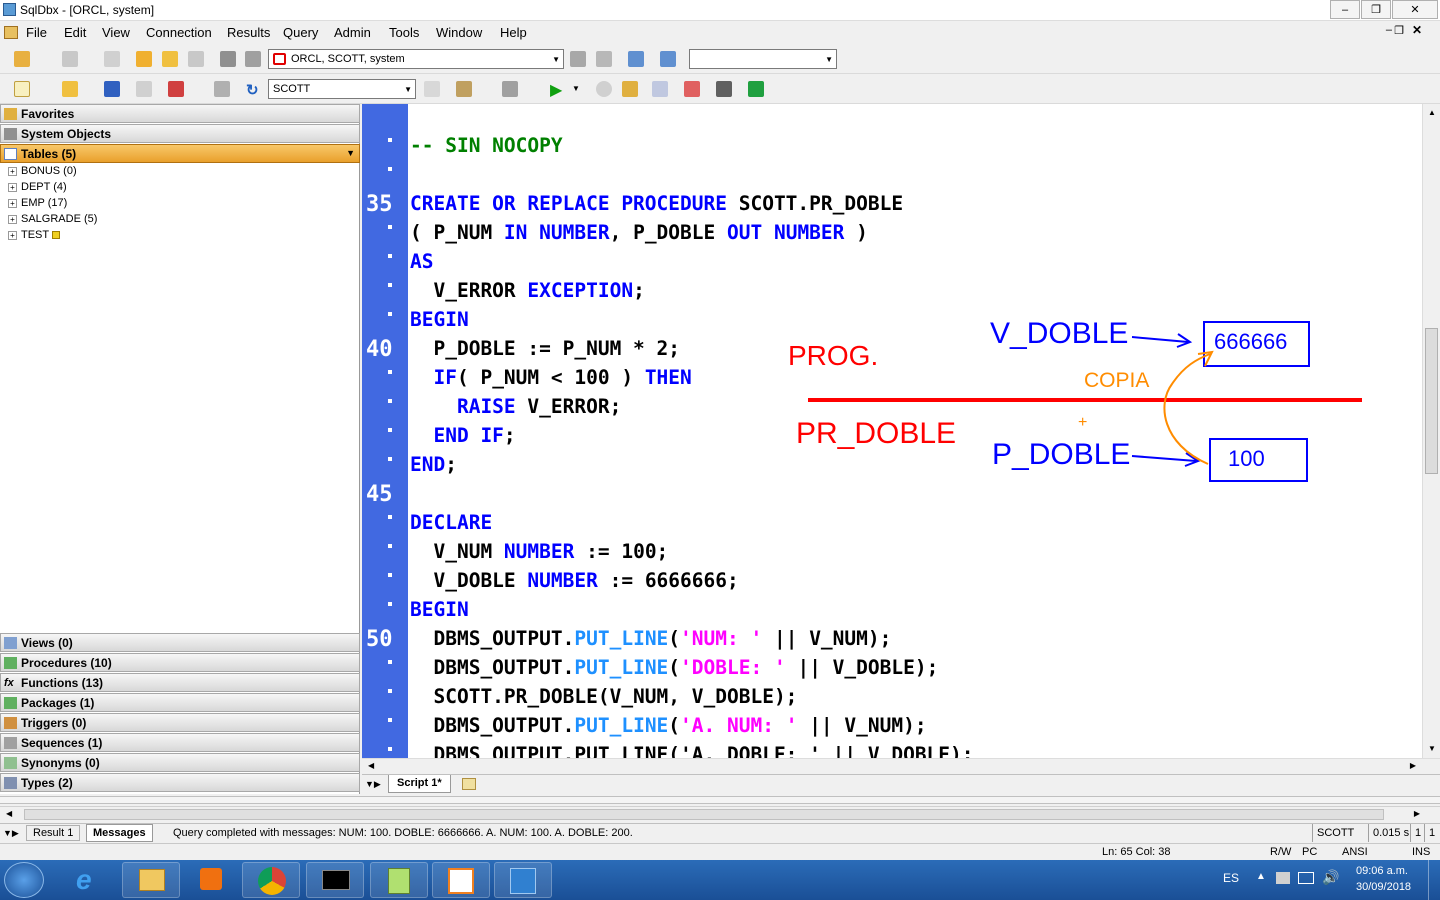 This screenshot has width=1440, height=900. I want to click on binoculars-icon, so click(724, 89).